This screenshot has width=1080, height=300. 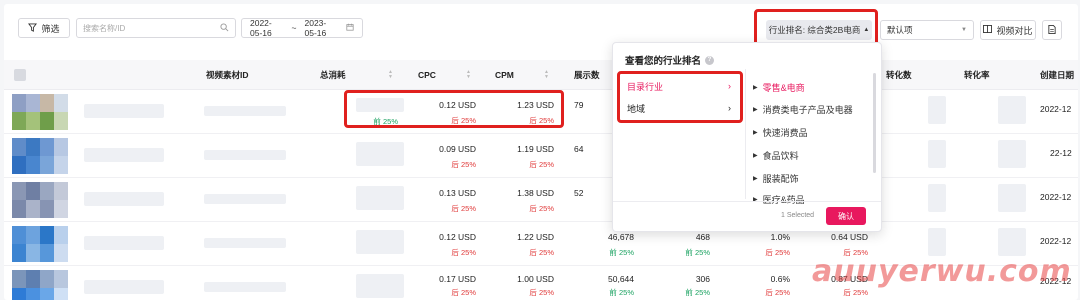 What do you see at coordinates (20, 75) in the screenshot?
I see `select-all-checkbox` at bounding box center [20, 75].